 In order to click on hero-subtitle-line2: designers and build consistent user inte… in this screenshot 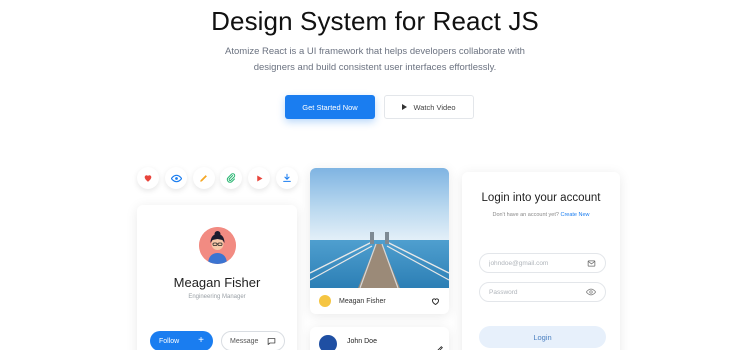, I will do `click(375, 67)`.